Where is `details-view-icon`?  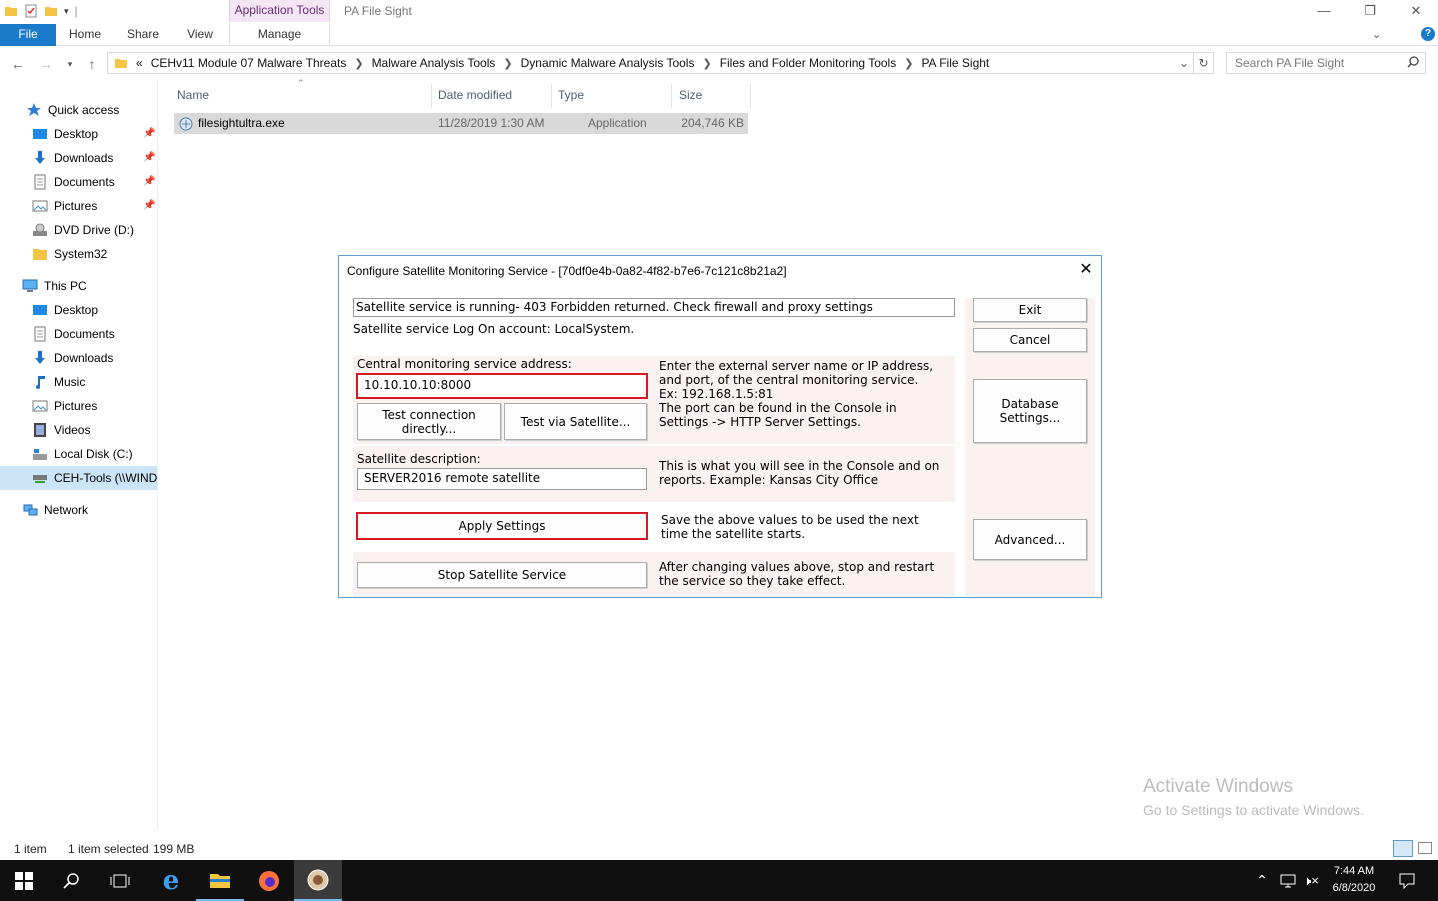
details-view-icon is located at coordinates (1403, 848).